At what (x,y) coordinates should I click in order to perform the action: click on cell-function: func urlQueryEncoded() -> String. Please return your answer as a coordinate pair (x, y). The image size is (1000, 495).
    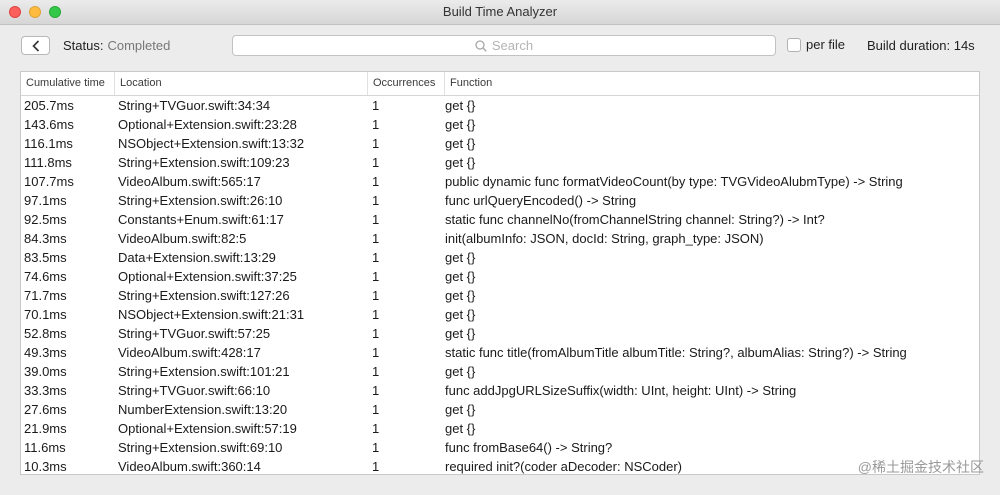
    Looking at the image, I should click on (541, 200).